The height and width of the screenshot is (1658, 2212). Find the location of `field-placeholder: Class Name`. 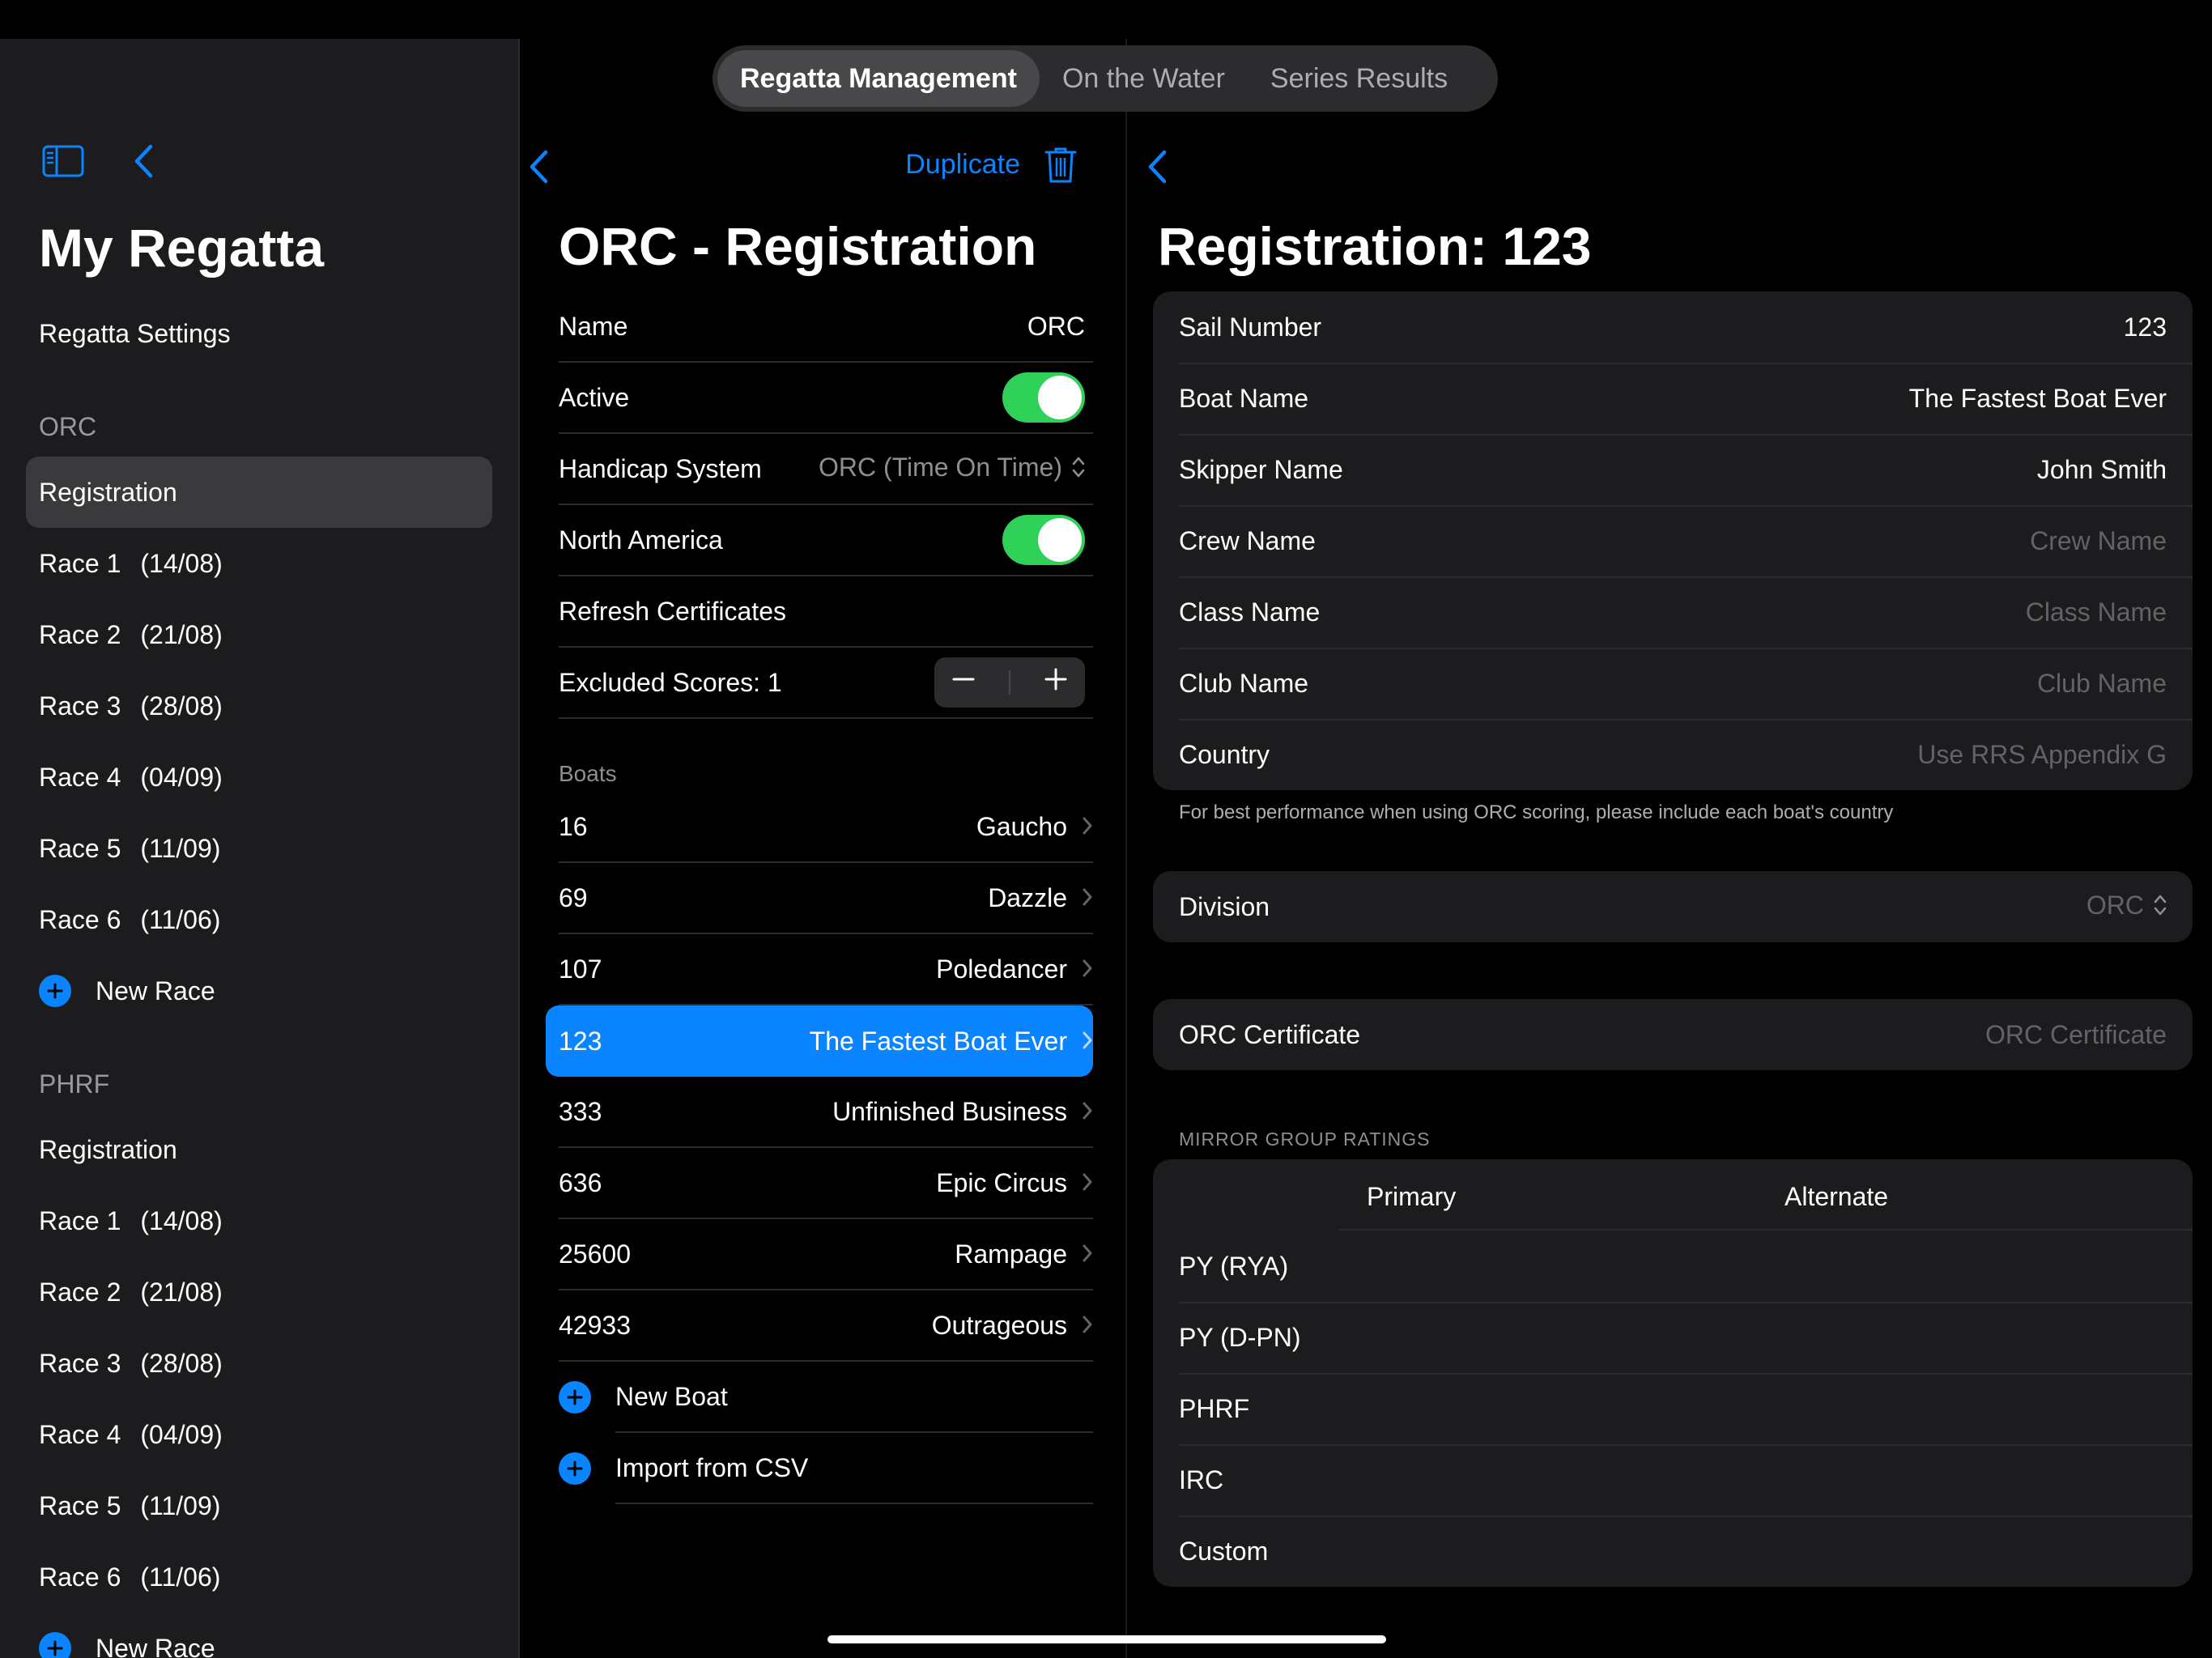

field-placeholder: Class Name is located at coordinates (2097, 612).